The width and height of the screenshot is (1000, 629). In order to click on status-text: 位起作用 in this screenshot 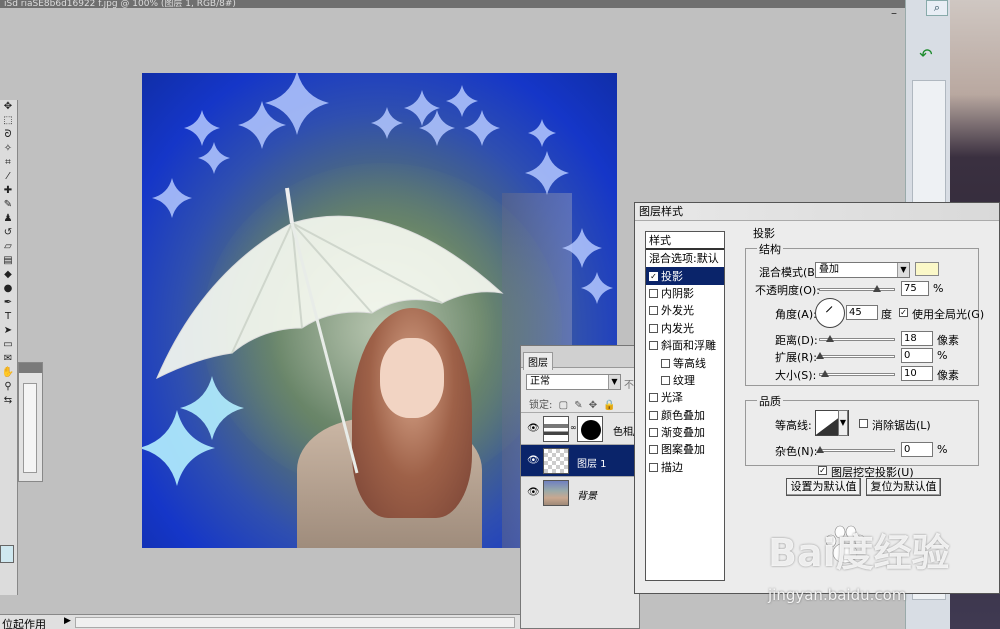, I will do `click(24, 623)`.